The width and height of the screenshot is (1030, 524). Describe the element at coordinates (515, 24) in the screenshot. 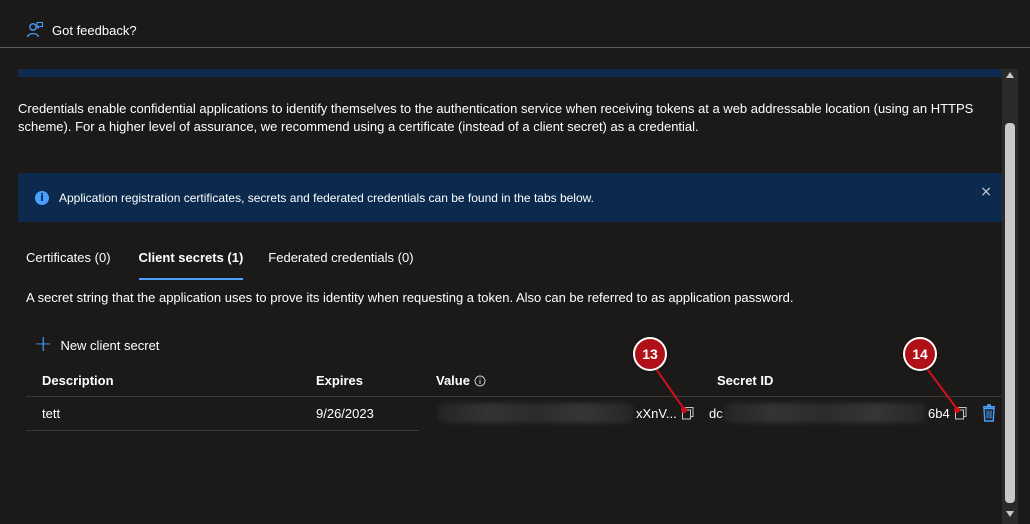

I see `command-bar: Got feedback?` at that location.